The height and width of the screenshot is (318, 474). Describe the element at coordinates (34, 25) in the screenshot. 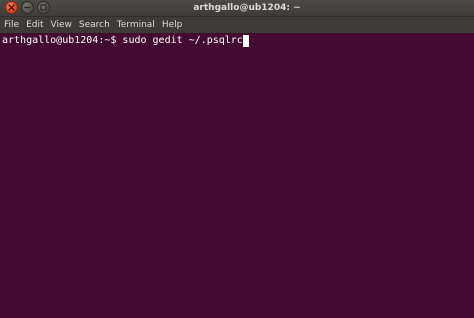

I see `menu-edit: Edit` at that location.